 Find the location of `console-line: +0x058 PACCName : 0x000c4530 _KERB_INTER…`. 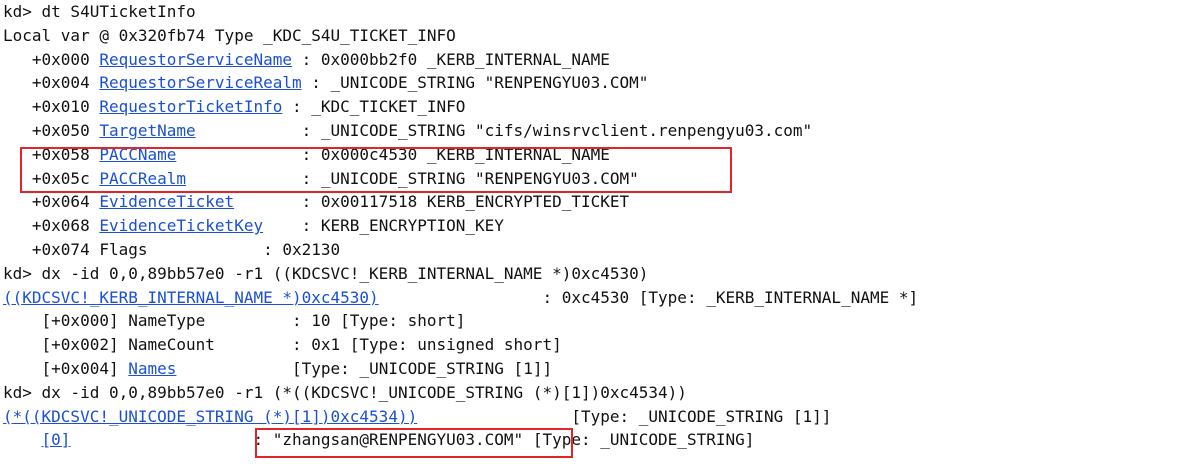

console-line: +0x058 PACCName : 0x000c4530 _KERB_INTER… is located at coordinates (598, 155).